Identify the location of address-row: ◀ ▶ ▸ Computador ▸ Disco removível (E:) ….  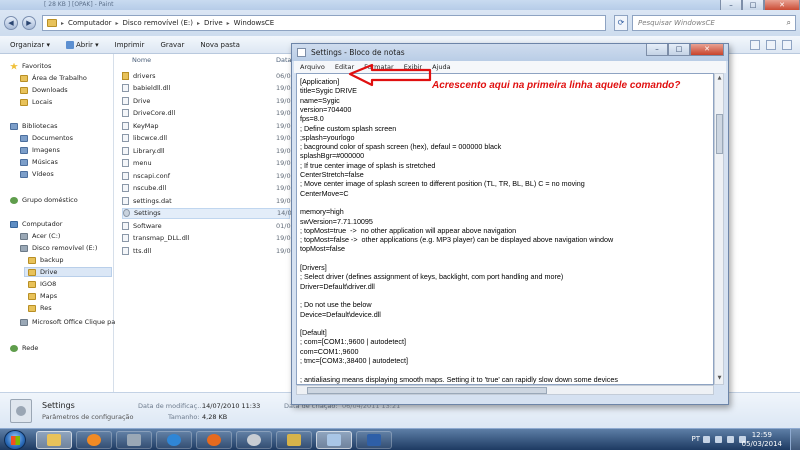
(400, 23).